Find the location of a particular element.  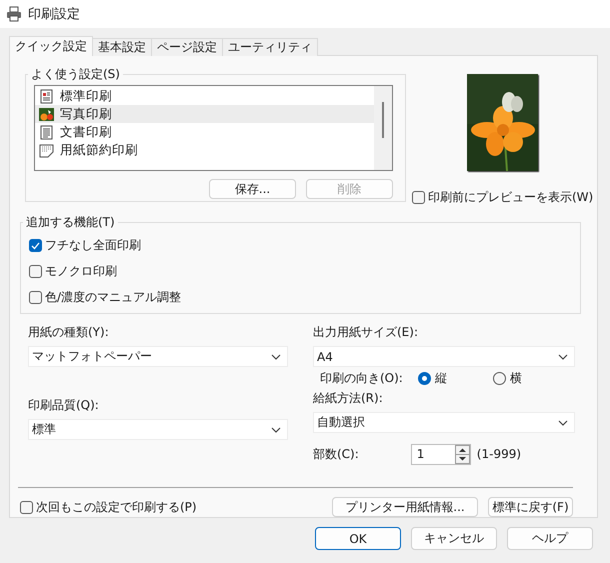

field-label: 部数(C): is located at coordinates (336, 454).